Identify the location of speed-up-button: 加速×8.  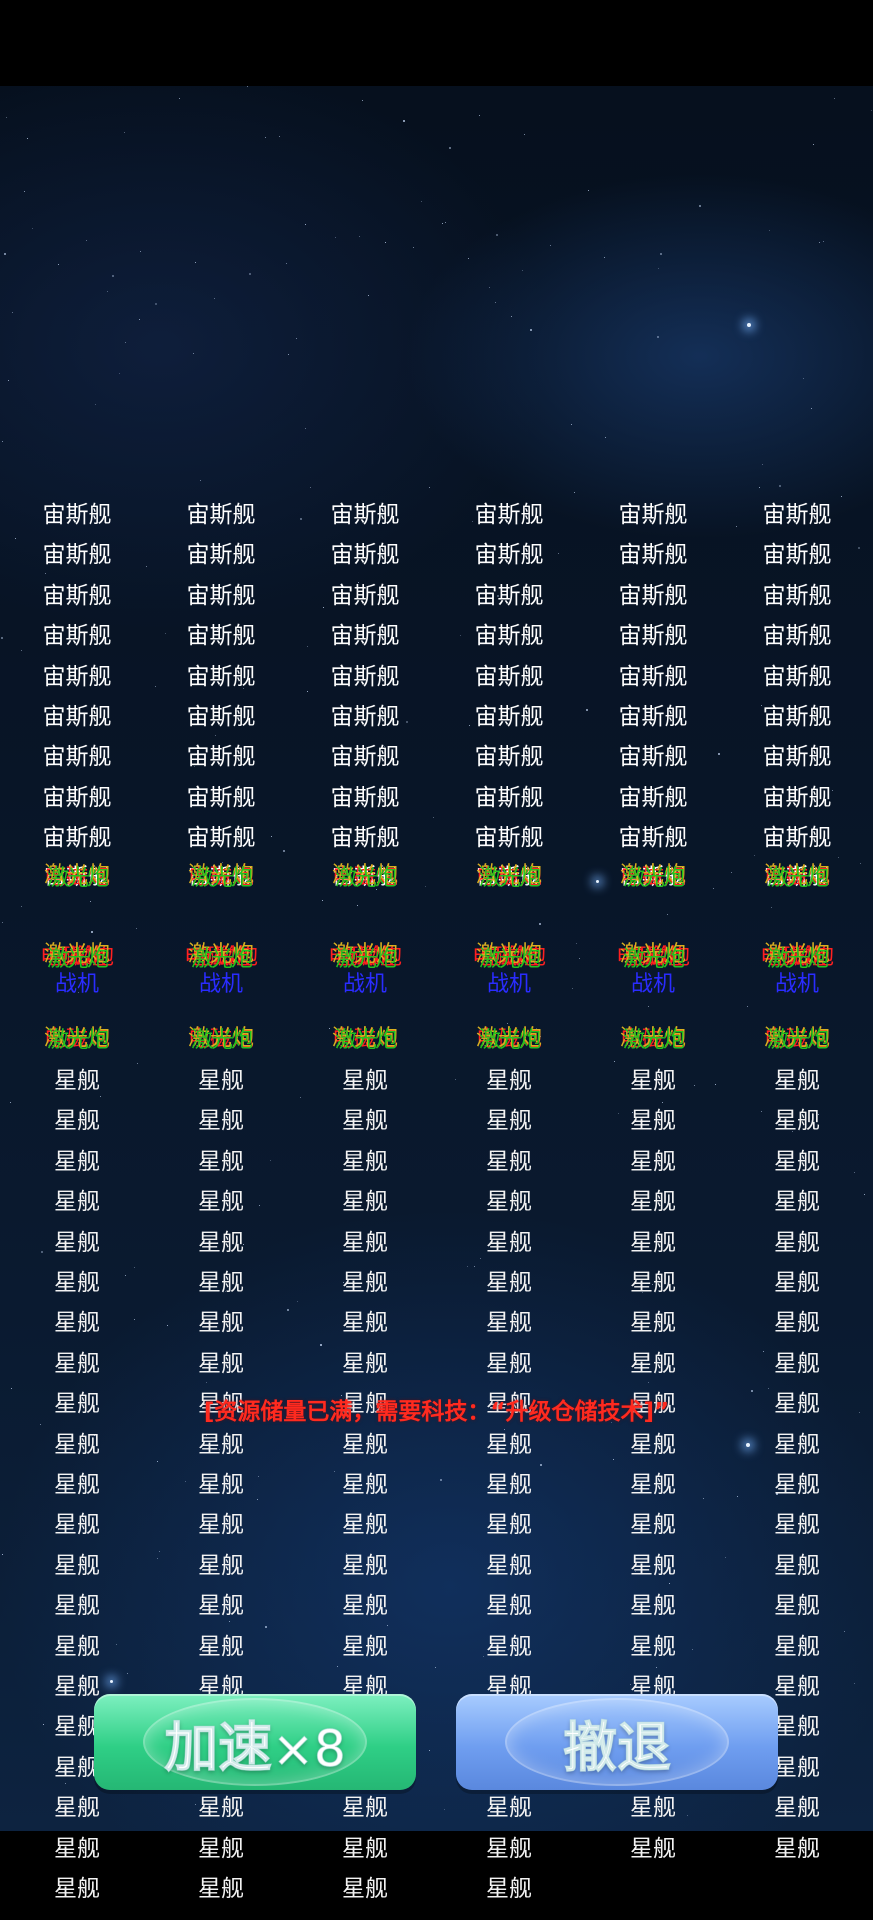
(255, 1742).